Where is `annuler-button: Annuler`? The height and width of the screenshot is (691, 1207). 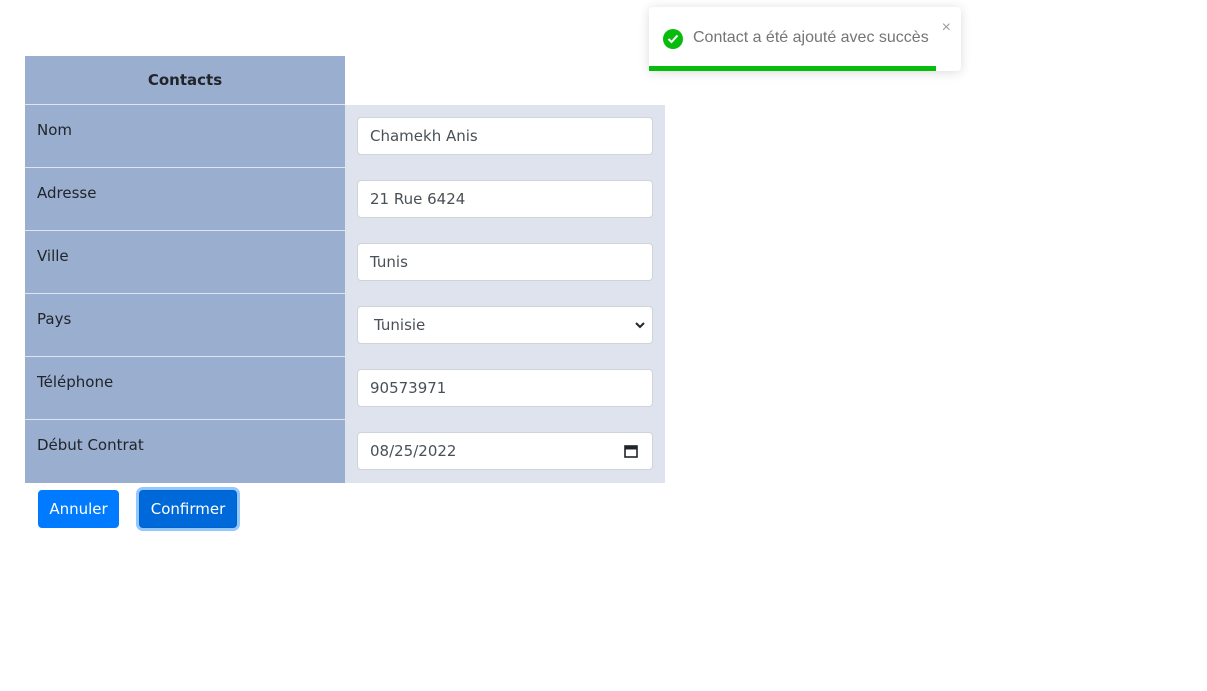 annuler-button: Annuler is located at coordinates (78, 509).